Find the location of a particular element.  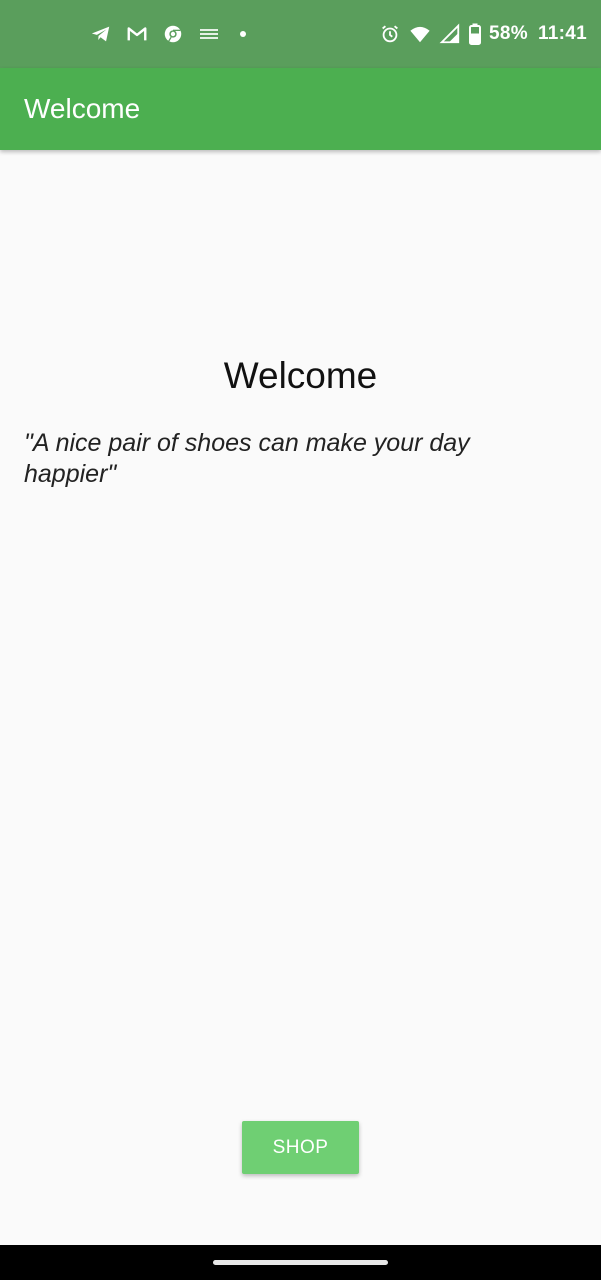

alarm-icon is located at coordinates (390, 34).